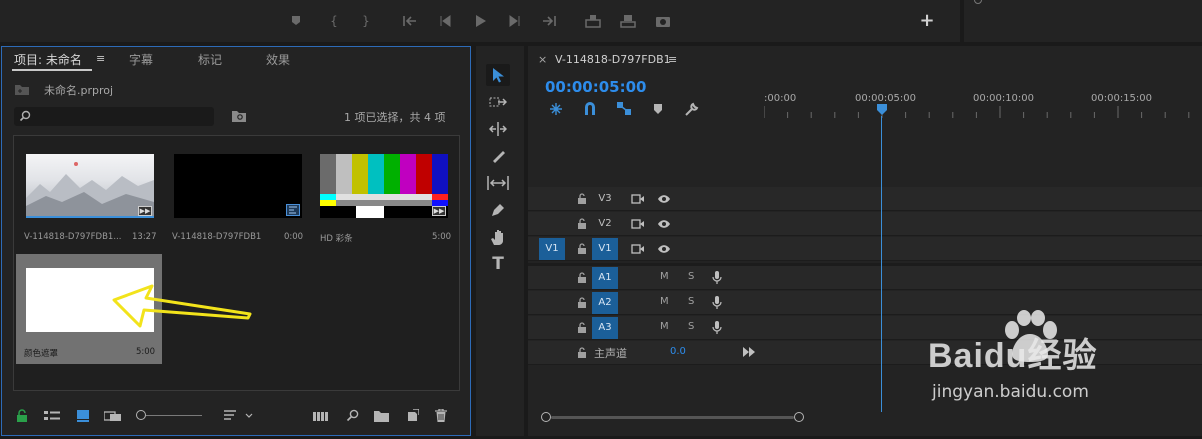 This screenshot has width=1202, height=439. Describe the element at coordinates (605, 278) in the screenshot. I see `track-target-a1: A1` at that location.